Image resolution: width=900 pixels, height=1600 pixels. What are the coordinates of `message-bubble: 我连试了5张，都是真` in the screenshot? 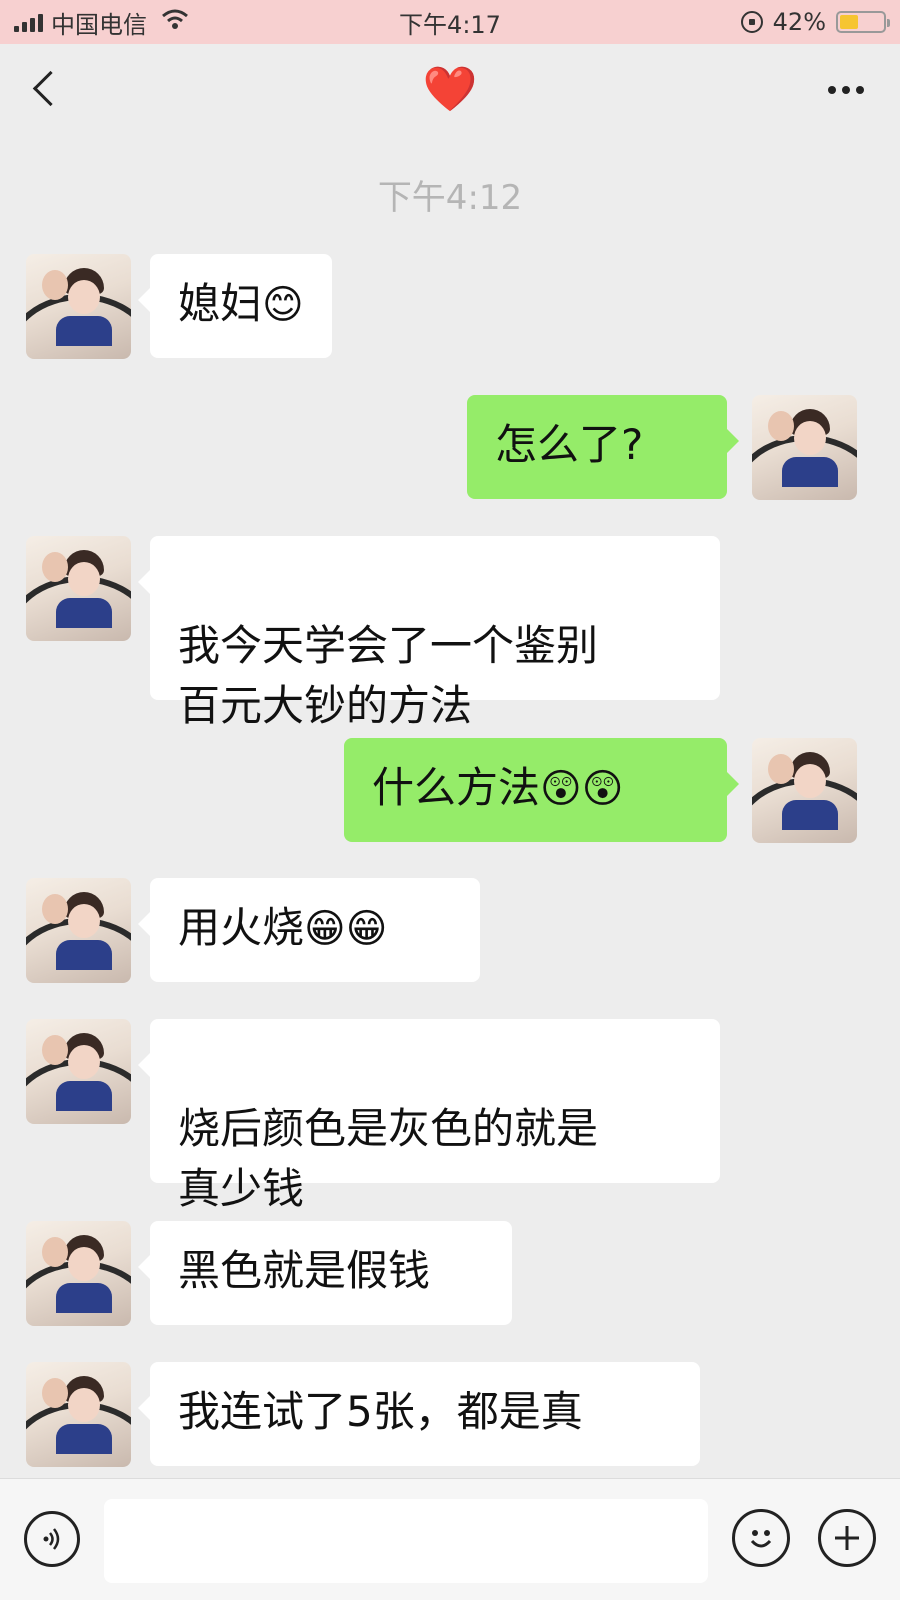 It's located at (419, 1414).